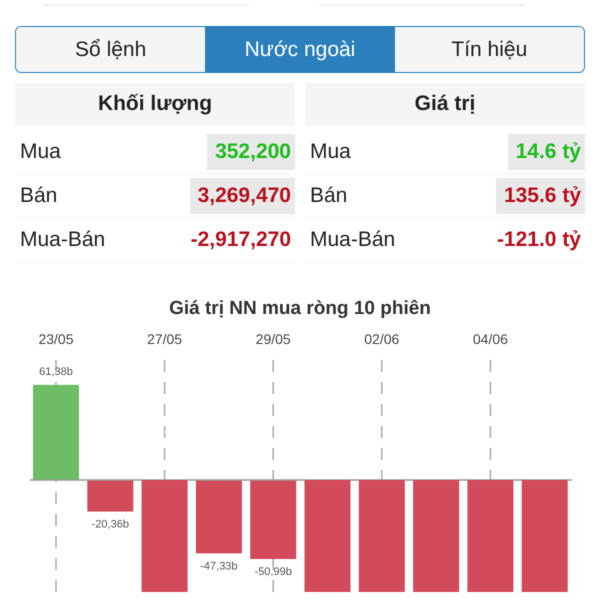 The width and height of the screenshot is (600, 600). Describe the element at coordinates (539, 239) in the screenshot. I see `value-cell-text: -121.0 tỷ` at that location.